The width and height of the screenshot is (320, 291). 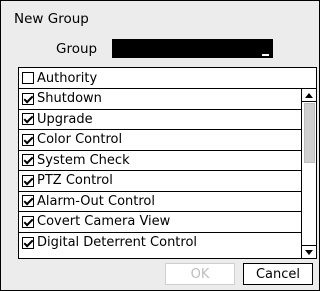 What do you see at coordinates (160, 161) in the screenshot?
I see `authority-item: System Check` at bounding box center [160, 161].